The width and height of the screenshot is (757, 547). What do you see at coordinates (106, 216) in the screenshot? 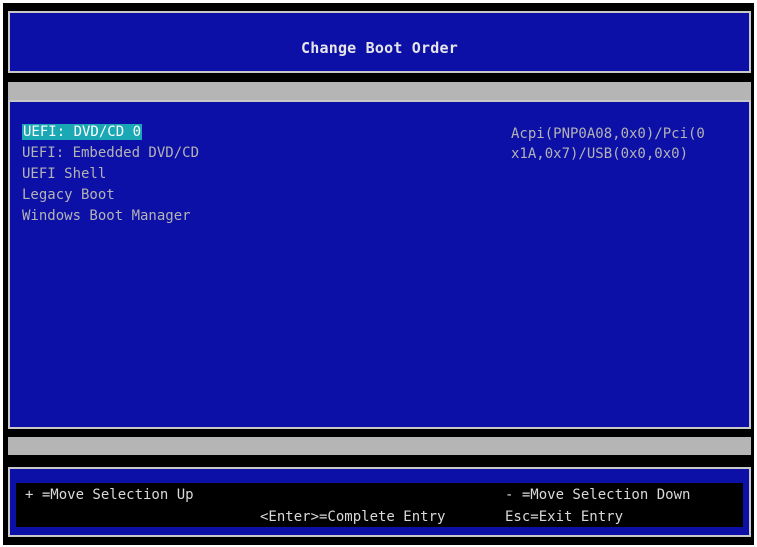
I see `boot-option-label: Windows Boot Manager` at bounding box center [106, 216].